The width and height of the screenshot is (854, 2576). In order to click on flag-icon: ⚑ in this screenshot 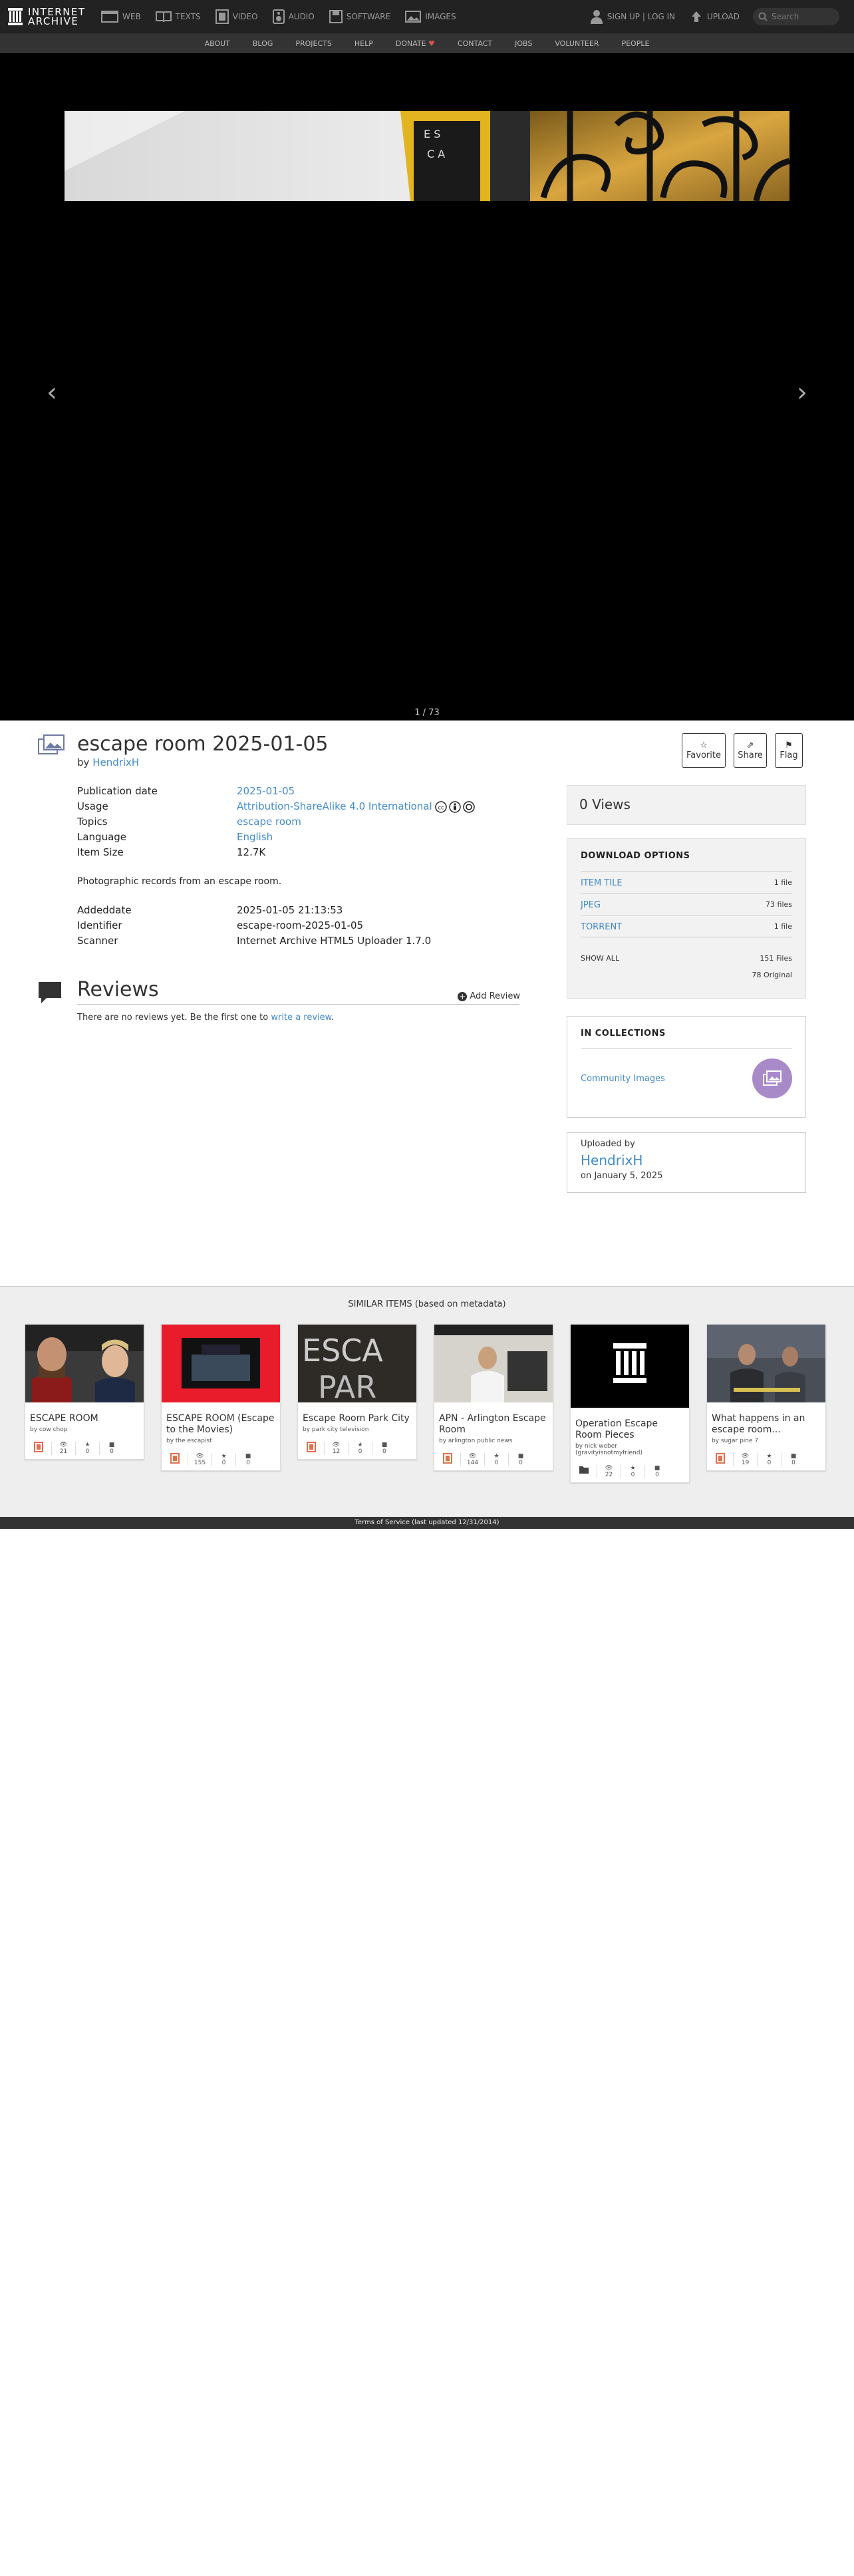, I will do `click(789, 745)`.